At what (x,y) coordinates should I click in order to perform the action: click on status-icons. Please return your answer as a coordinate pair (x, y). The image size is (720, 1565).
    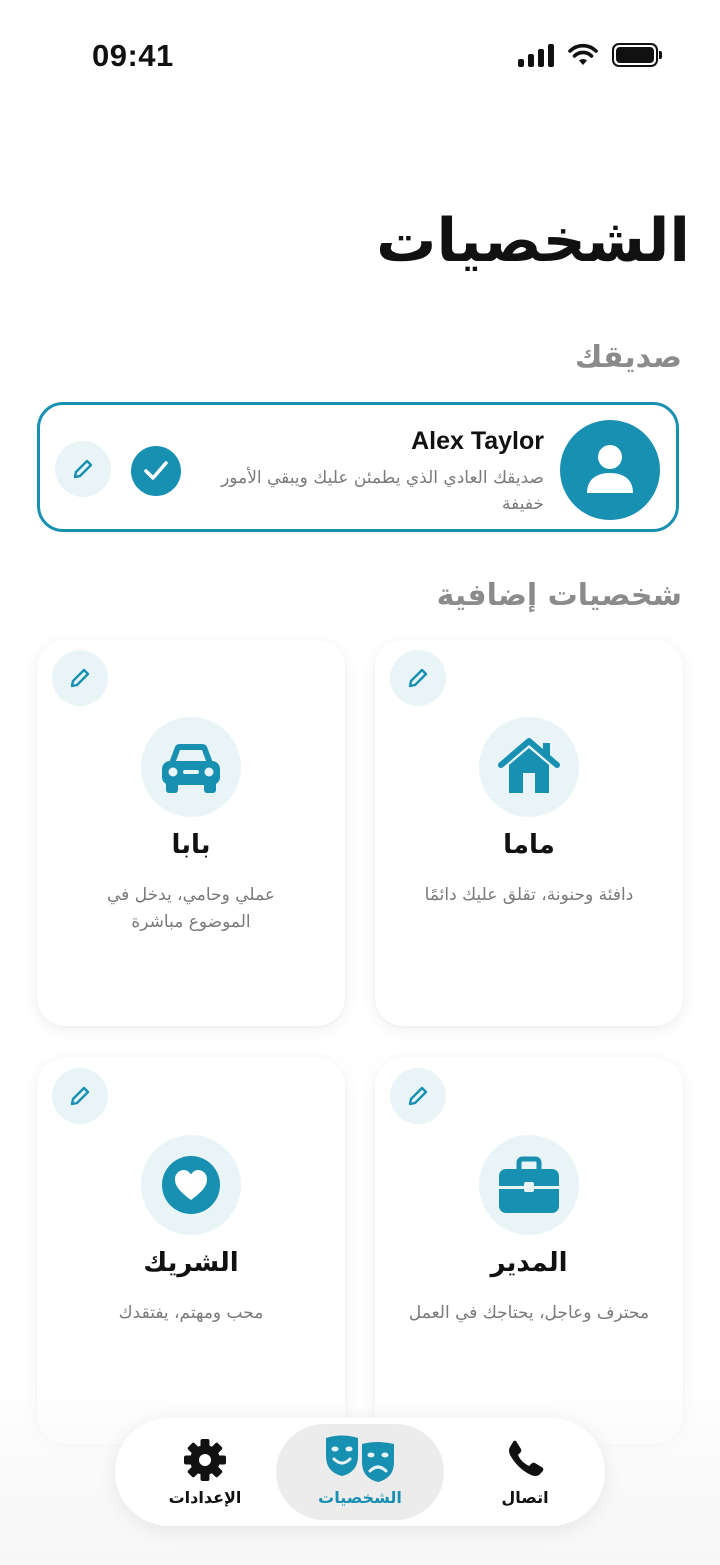
    Looking at the image, I should click on (590, 55).